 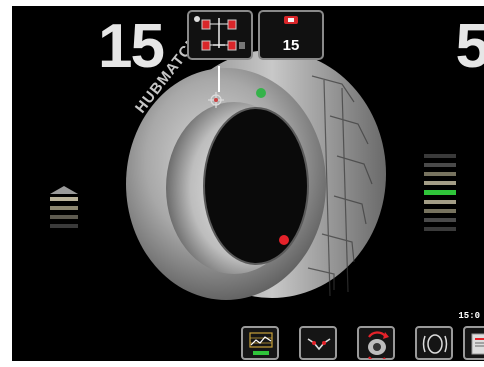 I want to click on profile-curve-icon, so click(x=319, y=344).